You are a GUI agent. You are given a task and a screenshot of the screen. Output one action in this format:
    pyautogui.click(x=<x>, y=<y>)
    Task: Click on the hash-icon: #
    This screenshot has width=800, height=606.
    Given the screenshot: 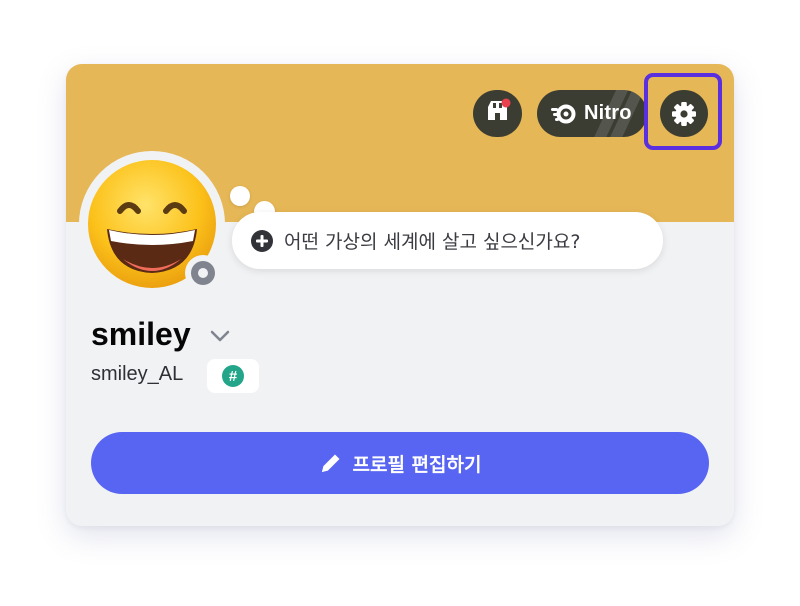 What is the action you would take?
    pyautogui.click(x=233, y=376)
    